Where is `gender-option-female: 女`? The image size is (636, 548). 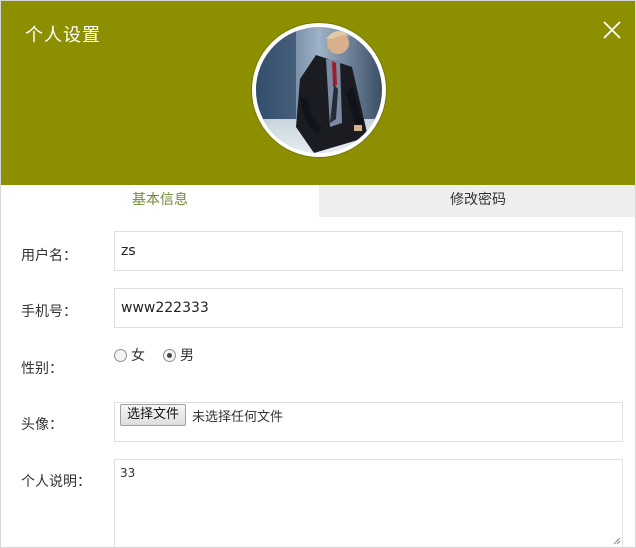 gender-option-female: 女 is located at coordinates (129, 355).